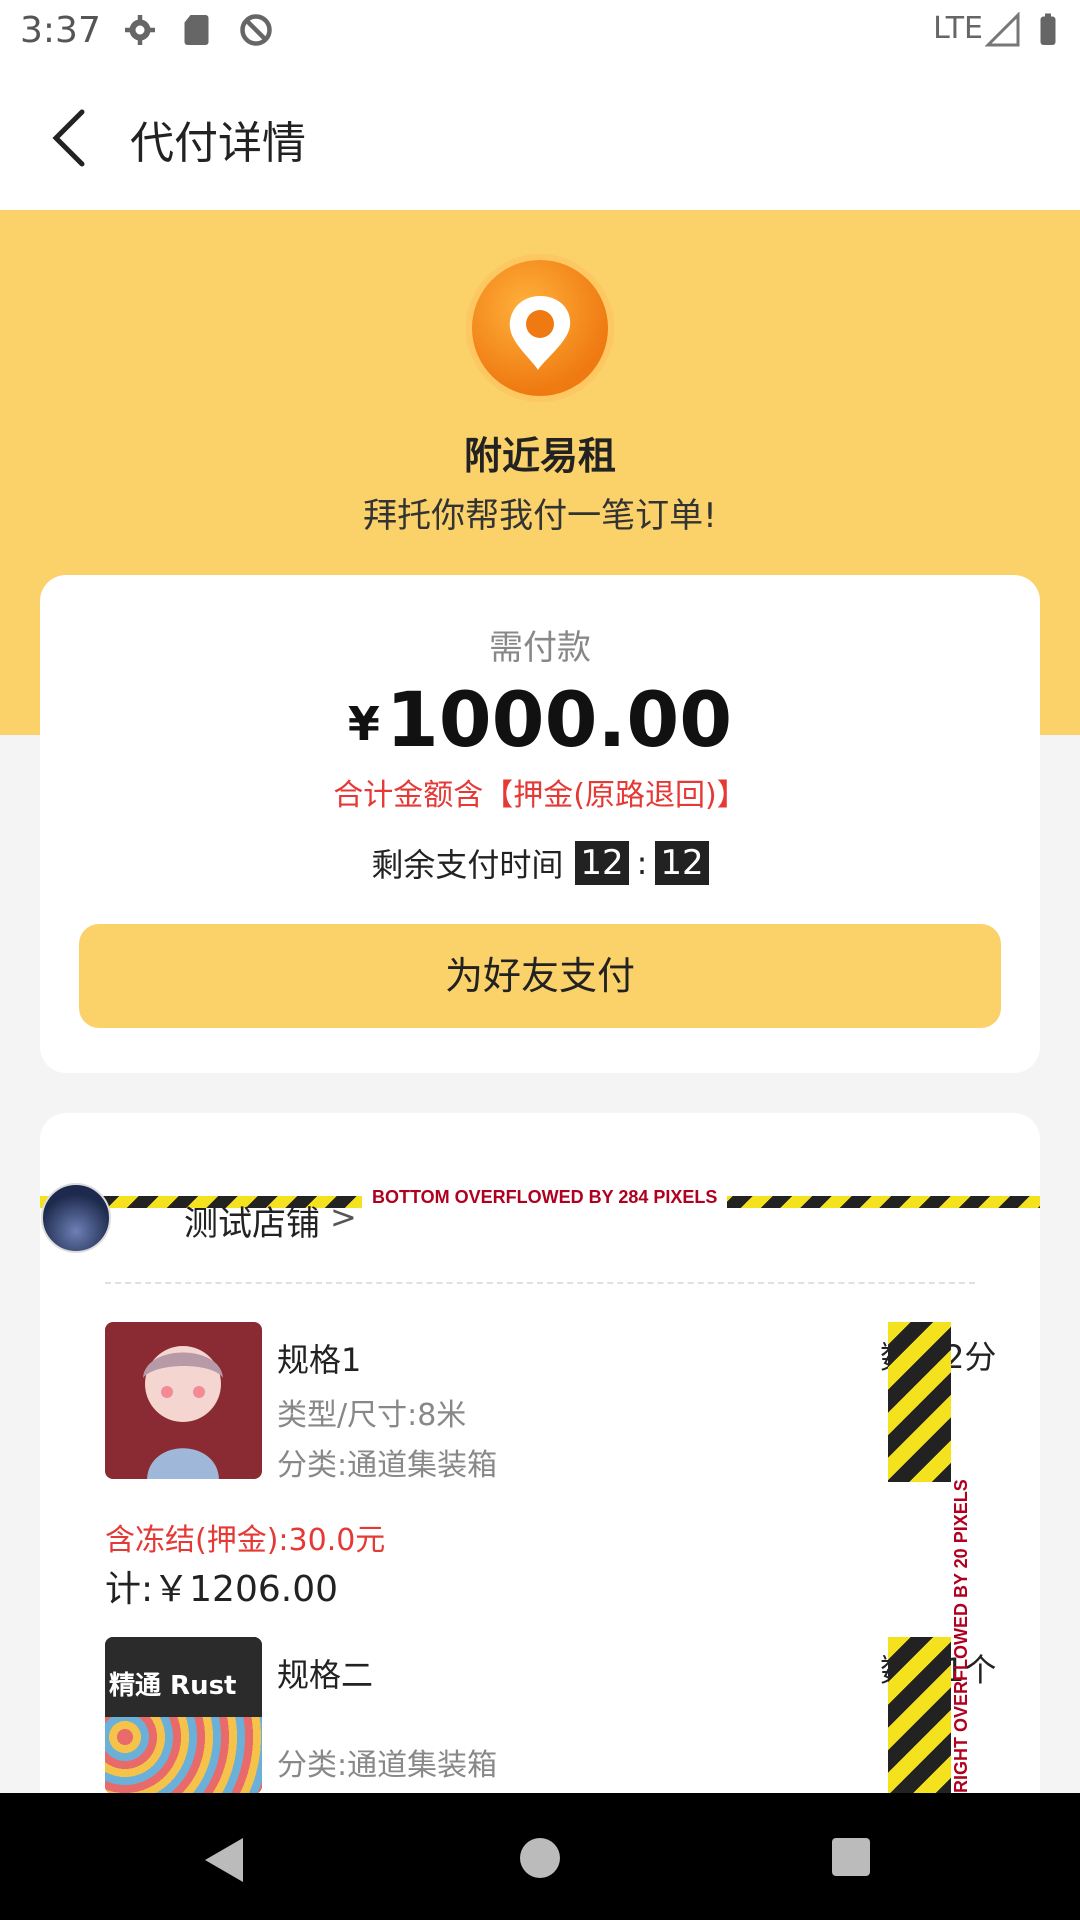 The width and height of the screenshot is (1080, 1920). I want to click on countdown-seconds: 12, so click(682, 863).